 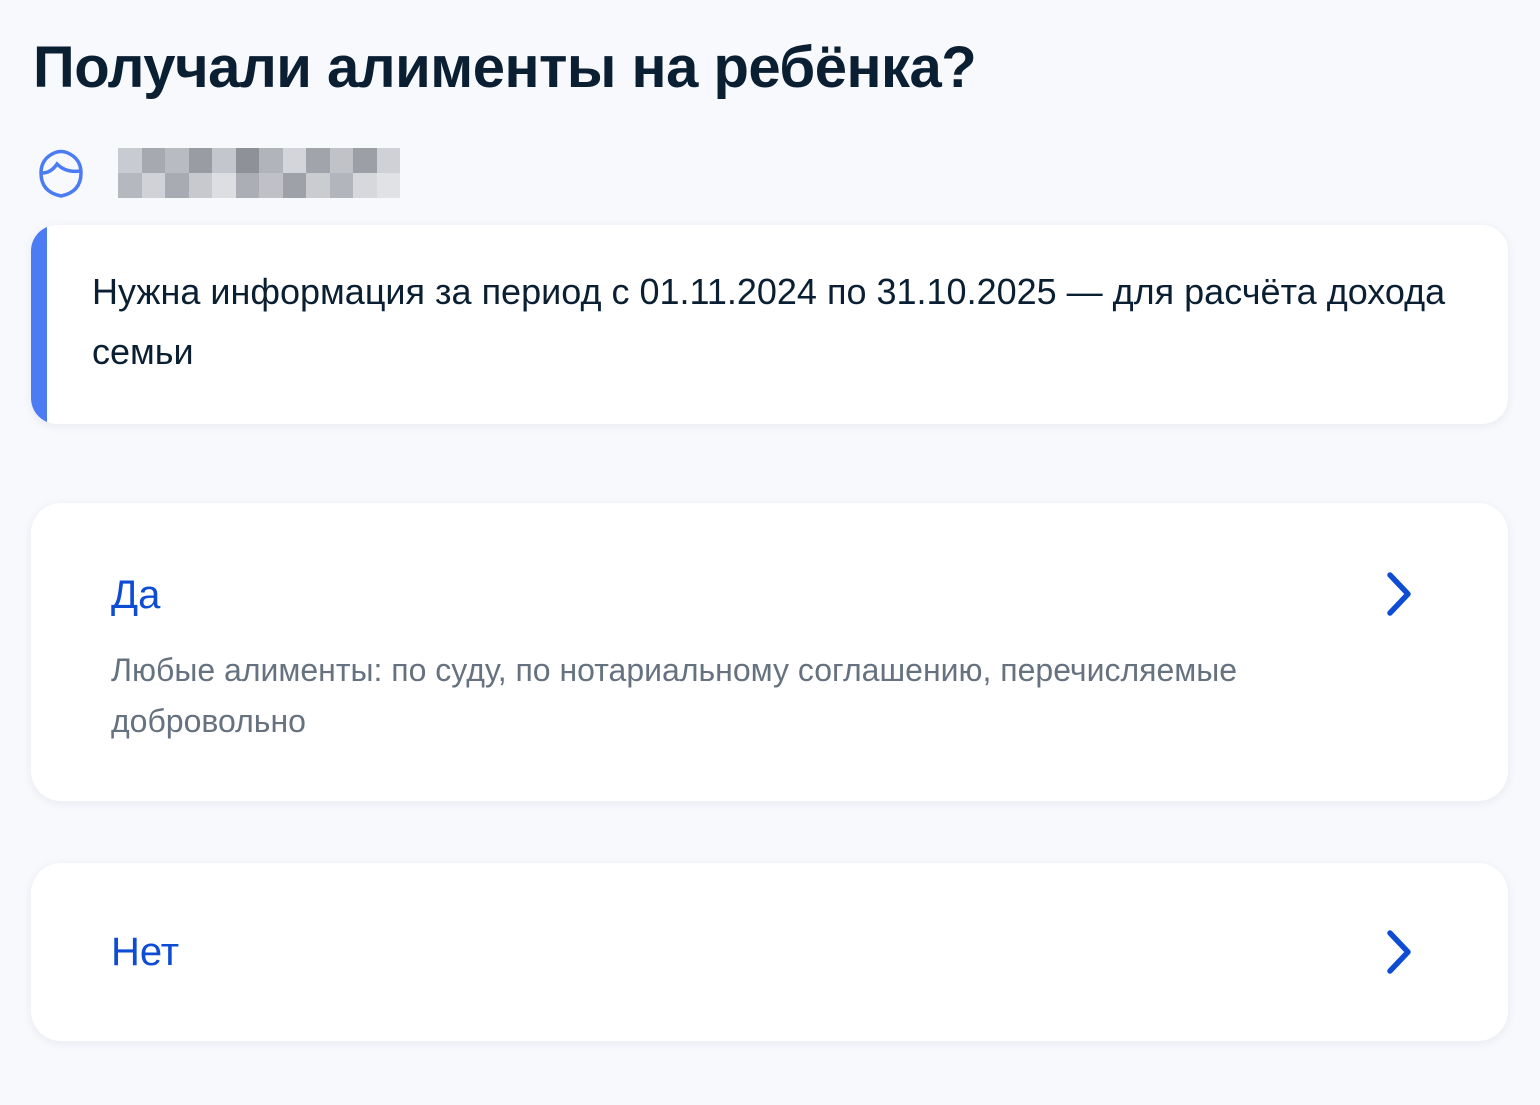 What do you see at coordinates (136, 595) in the screenshot?
I see `option-yes-label: Да` at bounding box center [136, 595].